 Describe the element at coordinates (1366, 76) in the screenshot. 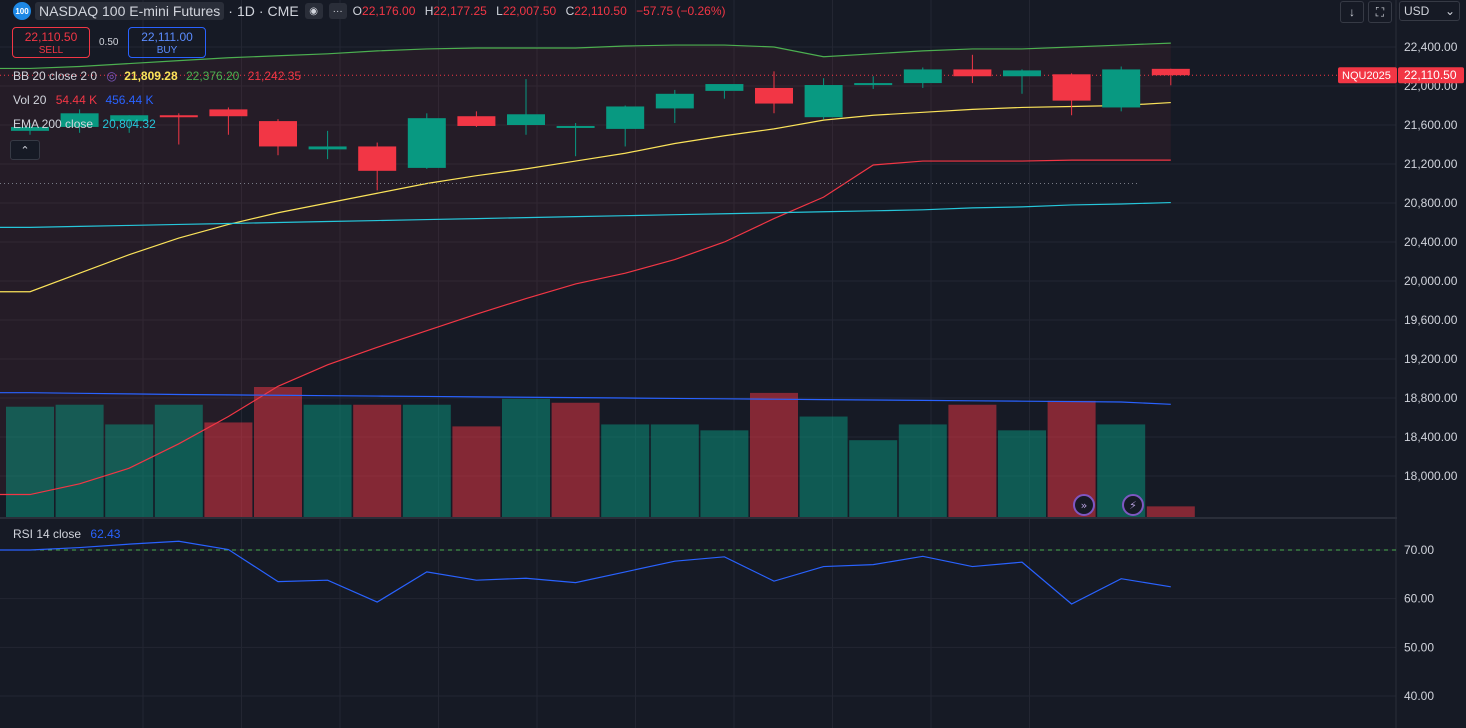

I see `symbol-tag-label: NQU2025` at that location.